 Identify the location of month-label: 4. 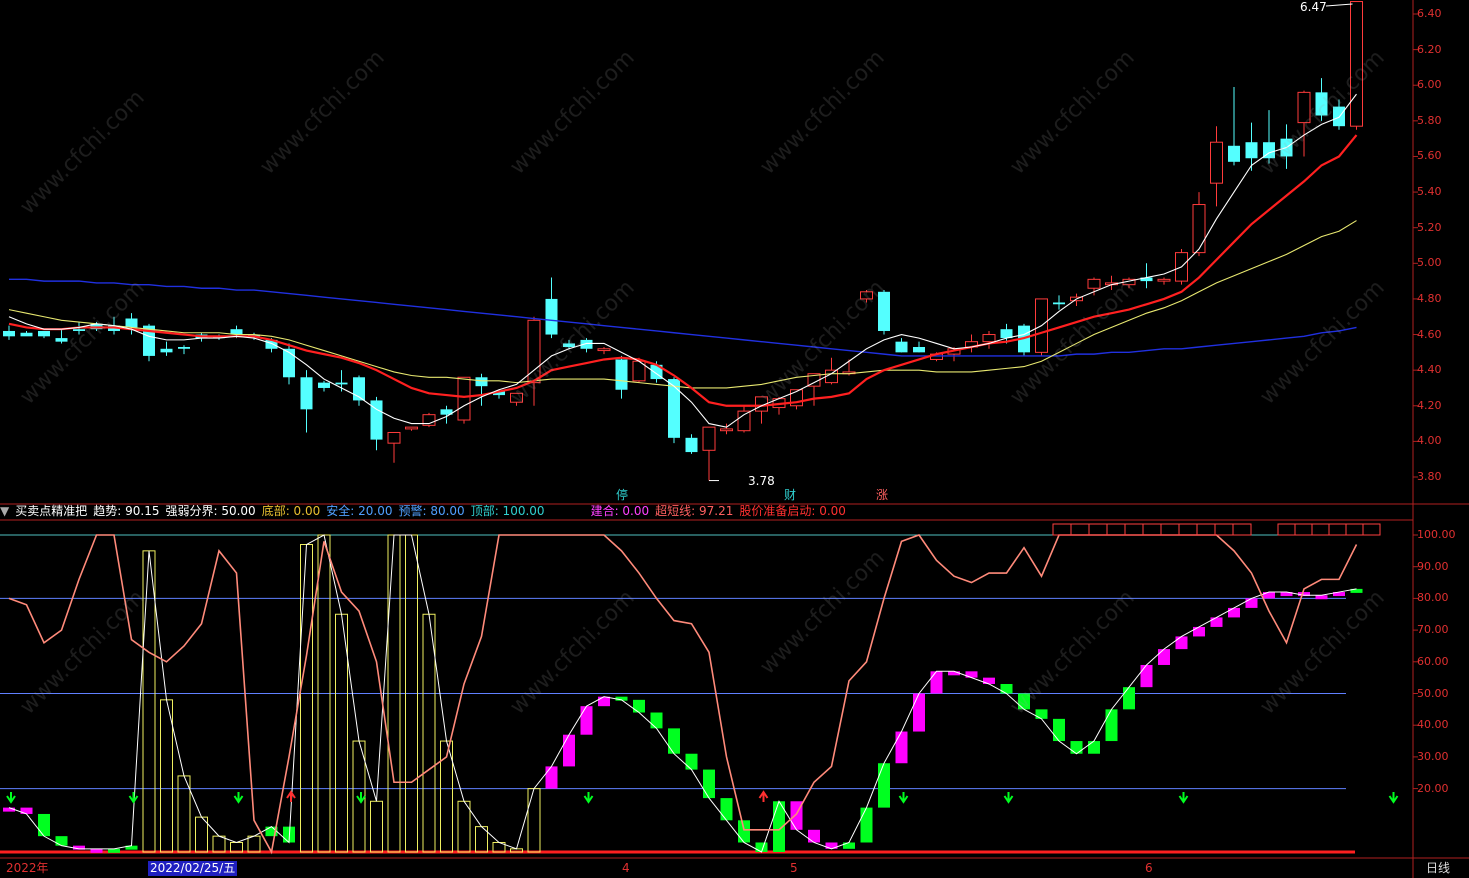
(626, 868).